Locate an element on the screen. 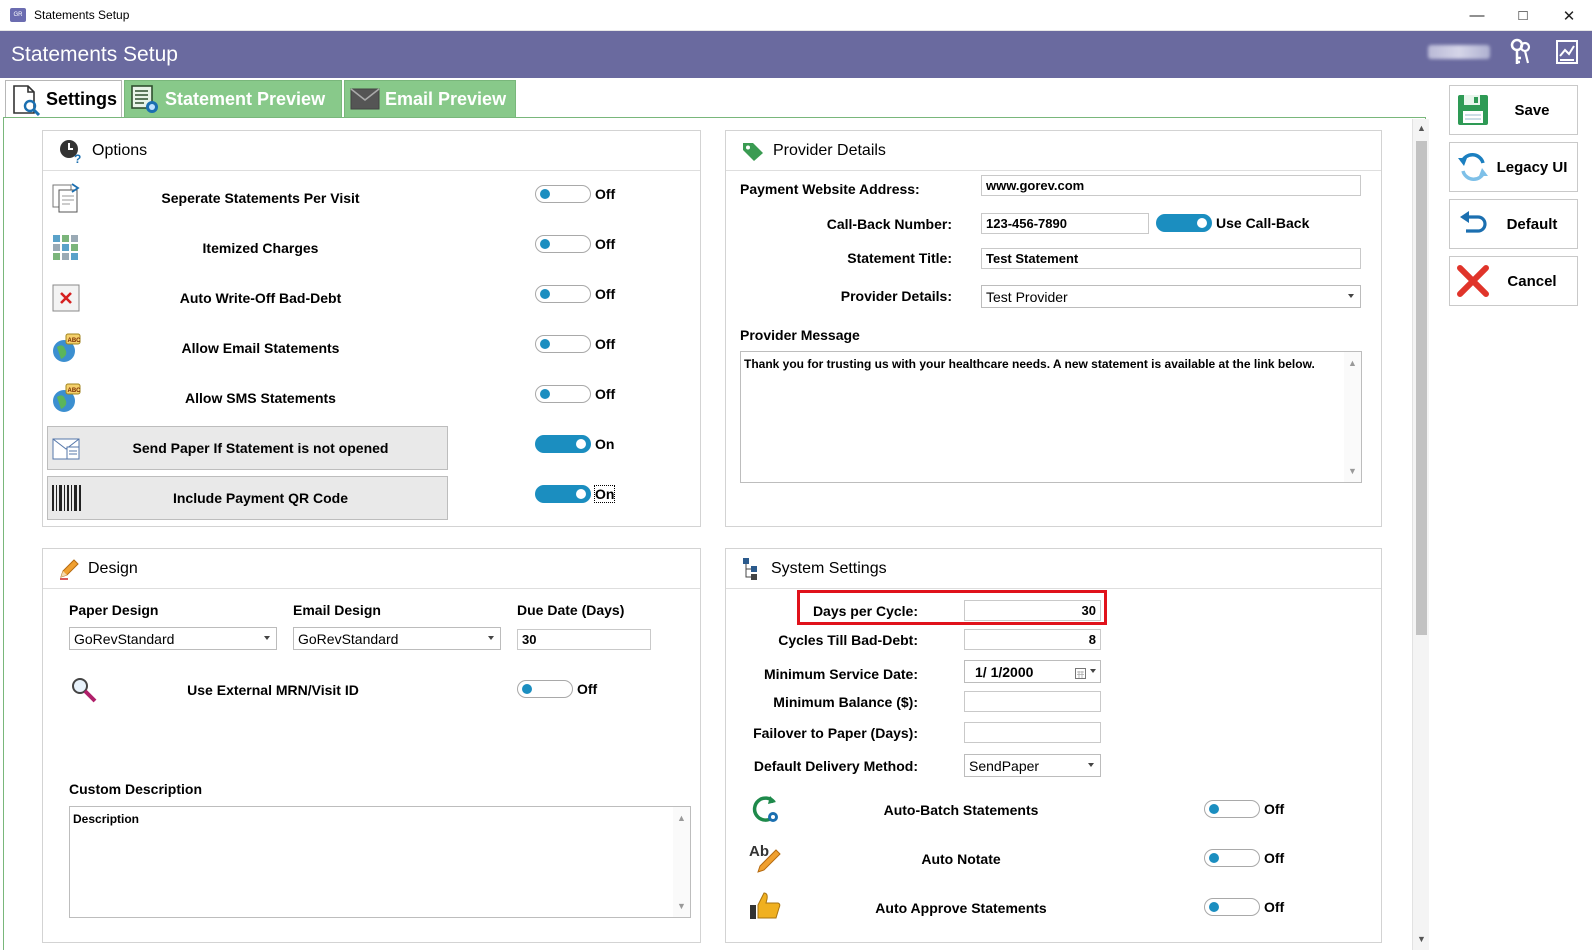 This screenshot has width=1592, height=950. minimize-button: — is located at coordinates (1477, 15).